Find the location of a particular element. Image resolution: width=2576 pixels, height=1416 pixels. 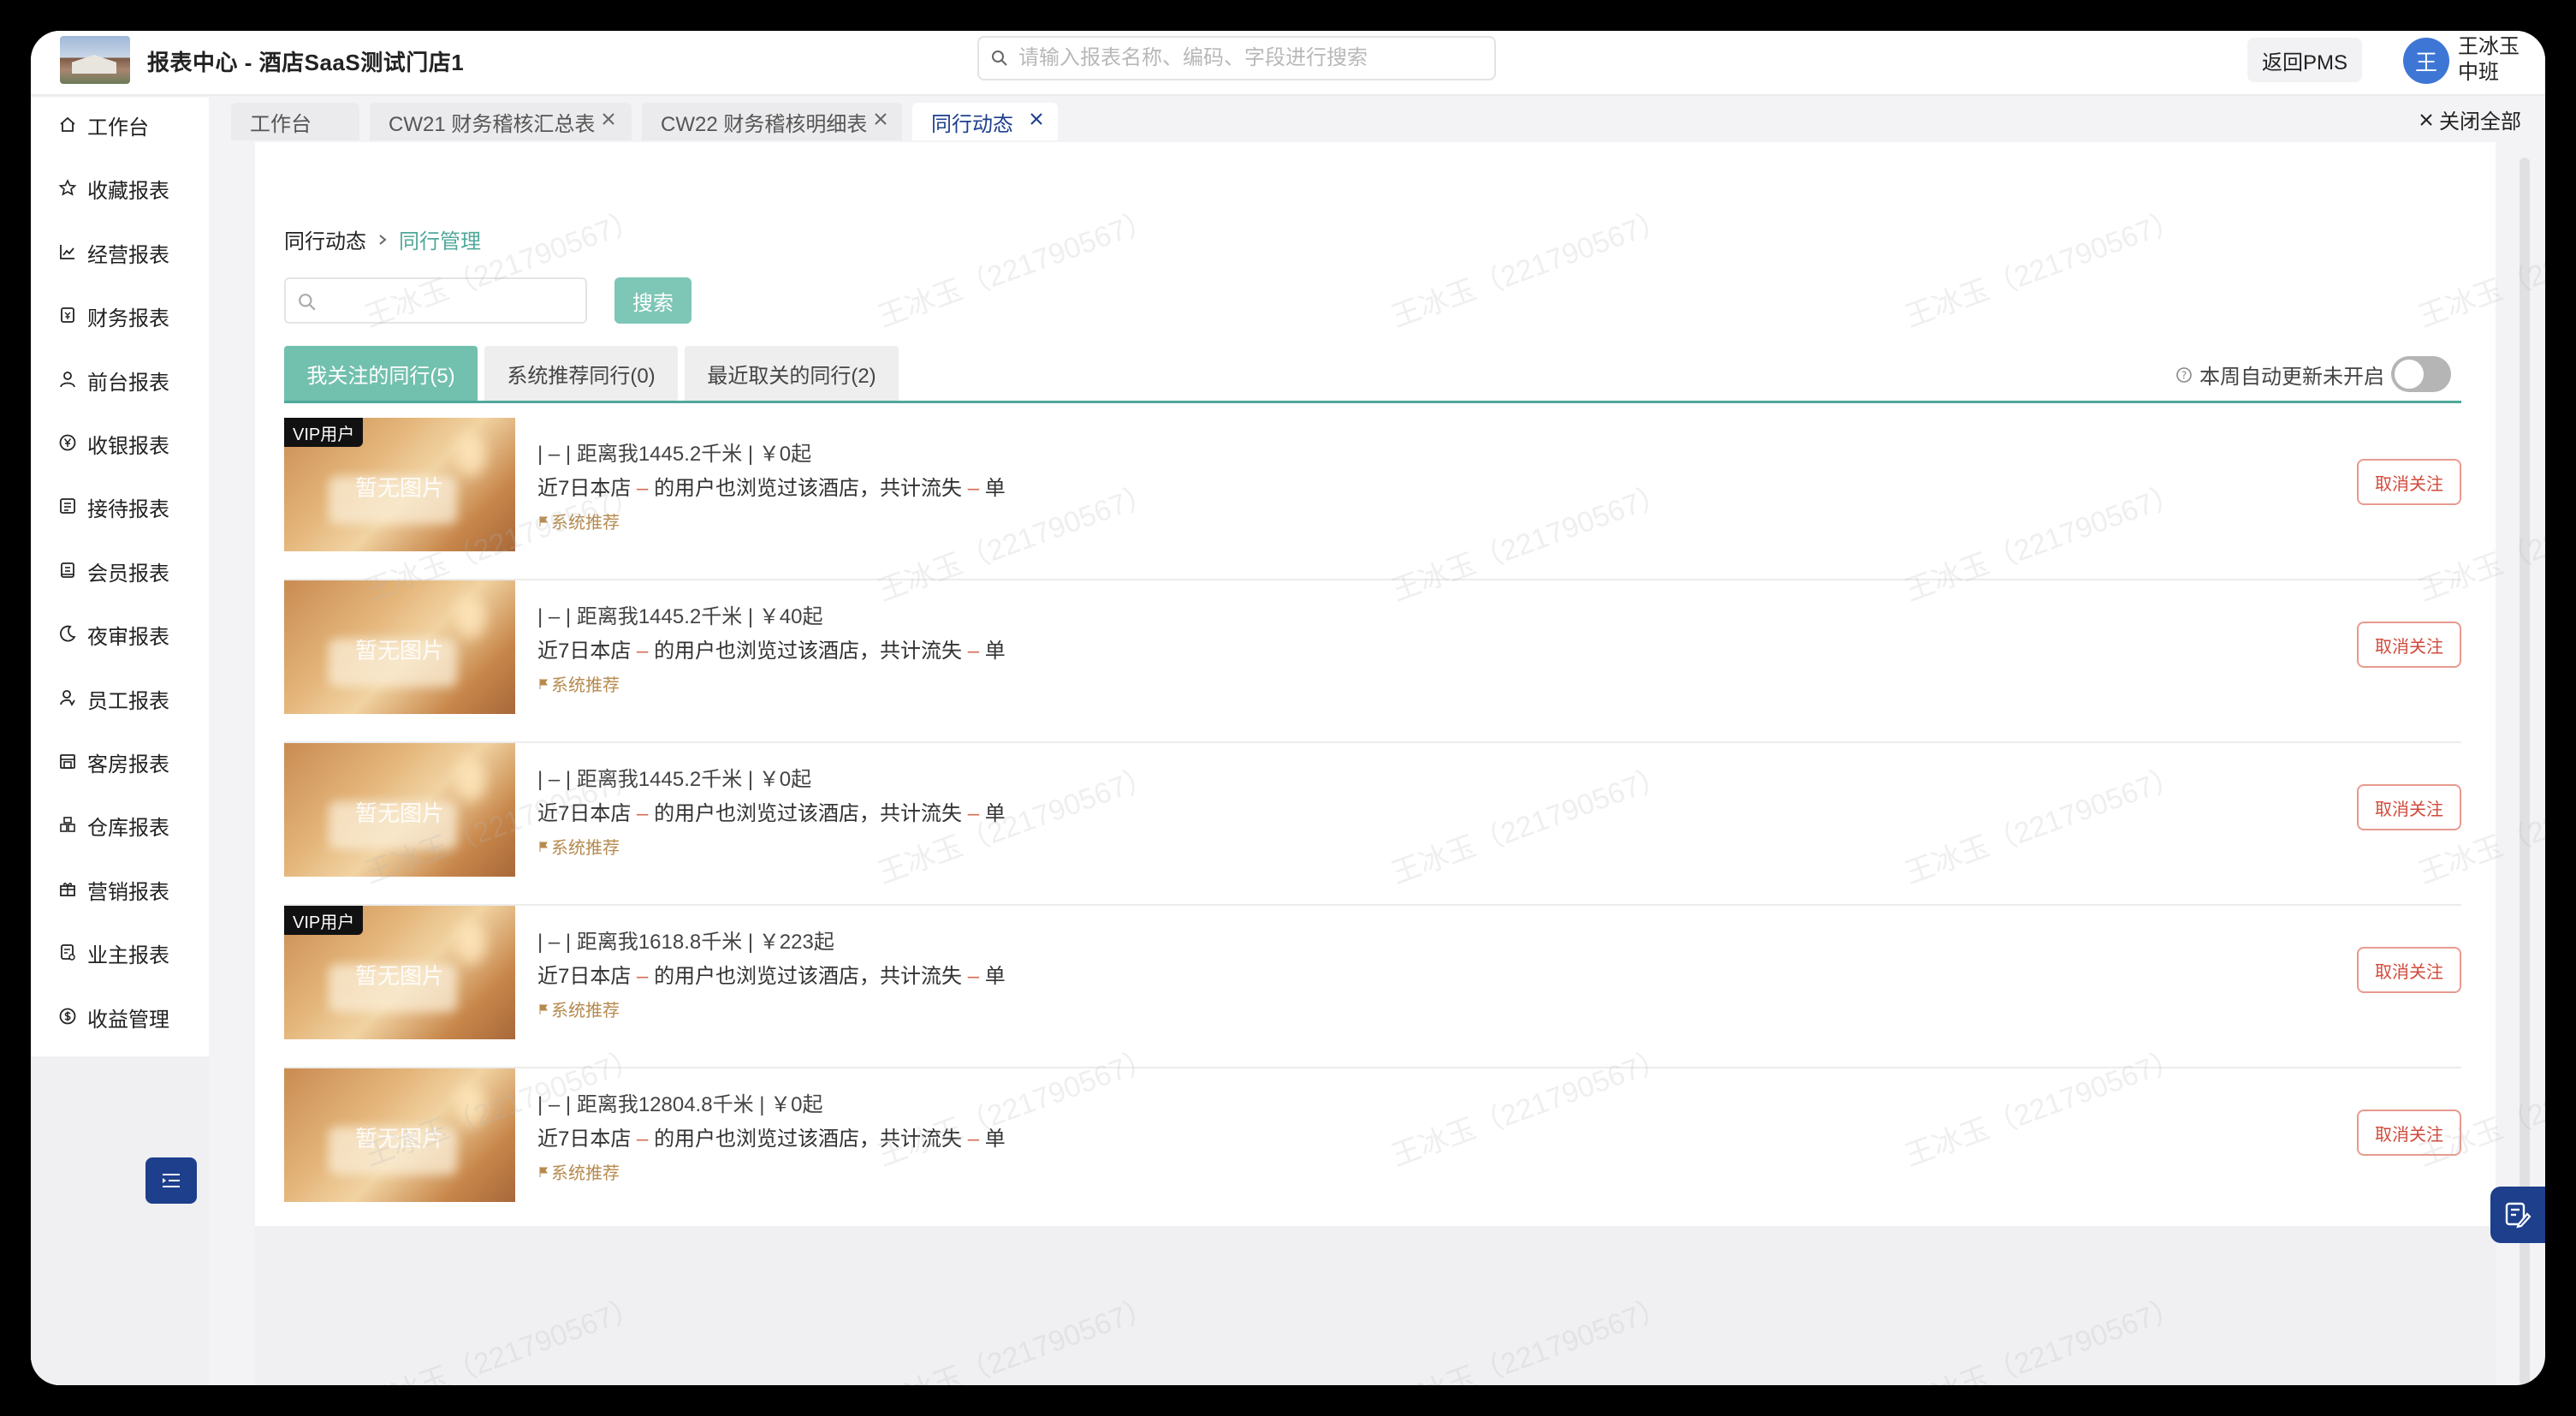

app-title: 报表中心 - 酒店SaaS测试门店1 is located at coordinates (306, 62).